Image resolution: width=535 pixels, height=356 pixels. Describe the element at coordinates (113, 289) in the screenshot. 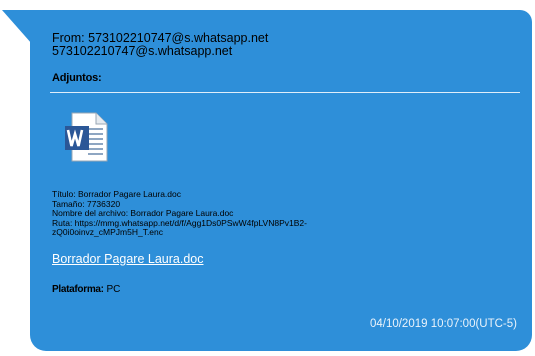

I see `platform-value: PC` at that location.